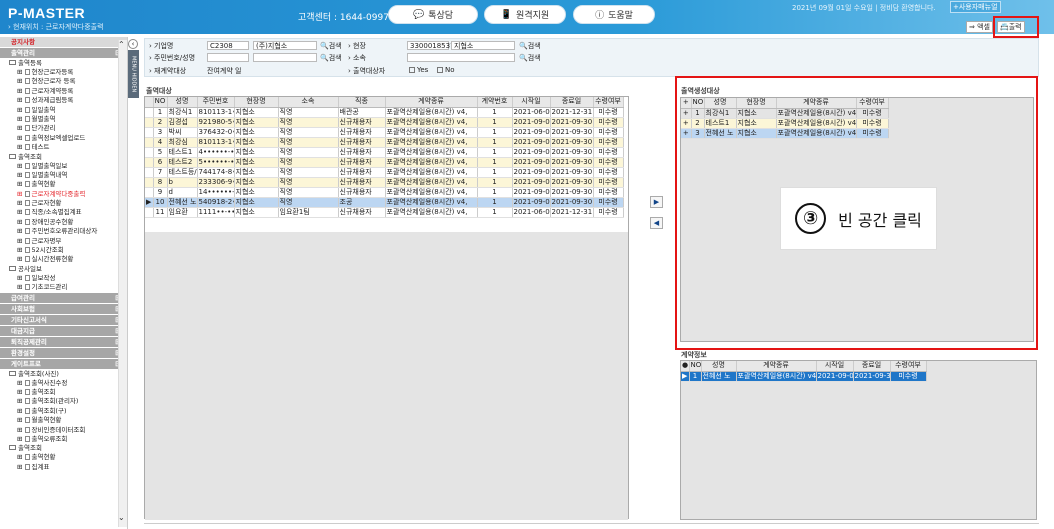 Image resolution: width=1054 pixels, height=529 pixels. I want to click on excel-button: ⇒ 액셀, so click(979, 27).